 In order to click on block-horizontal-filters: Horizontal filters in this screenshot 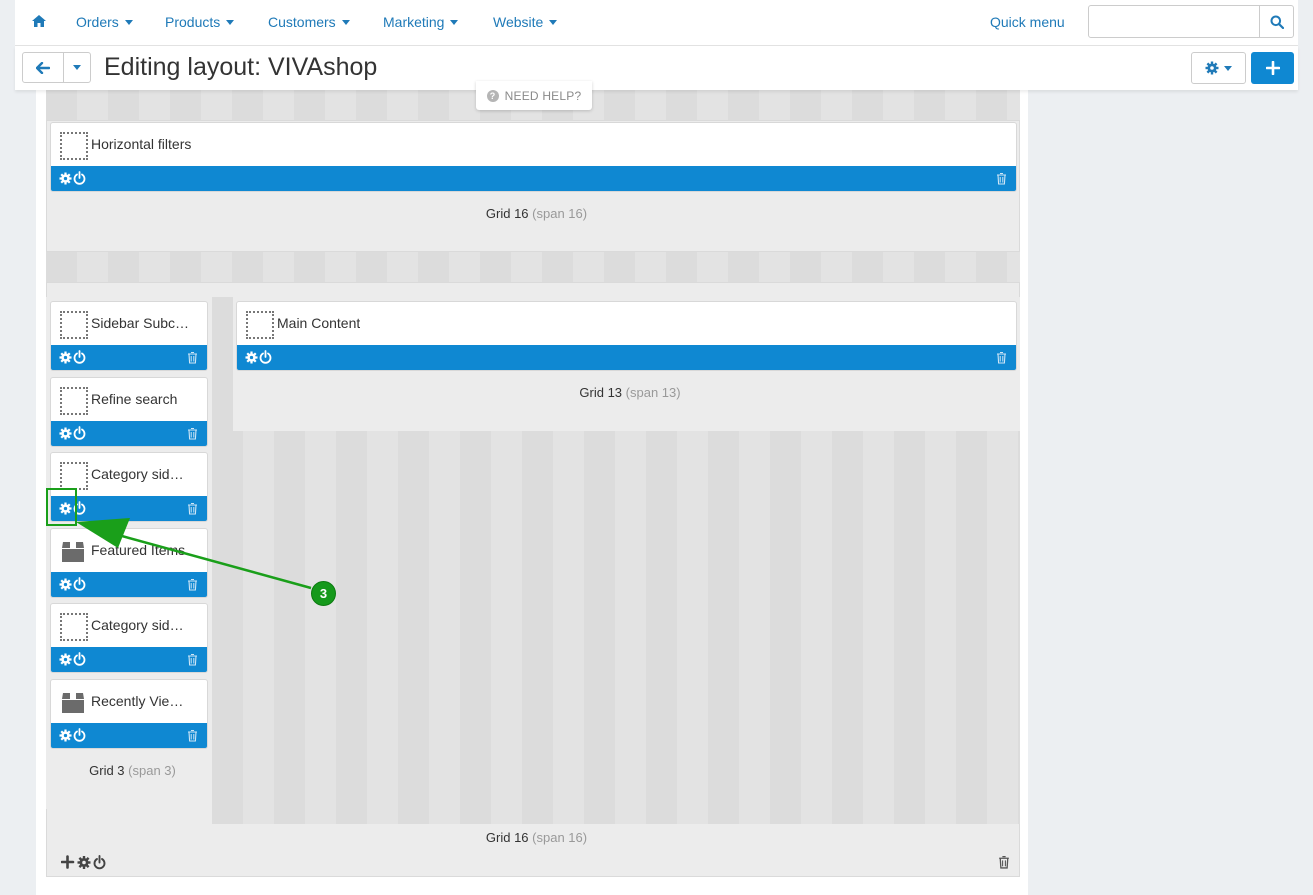, I will do `click(533, 157)`.